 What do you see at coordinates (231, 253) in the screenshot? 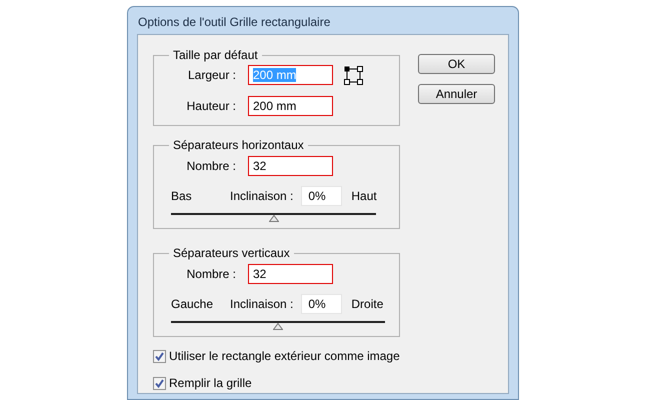
I see `group-legend: Séparateurs verticaux` at bounding box center [231, 253].